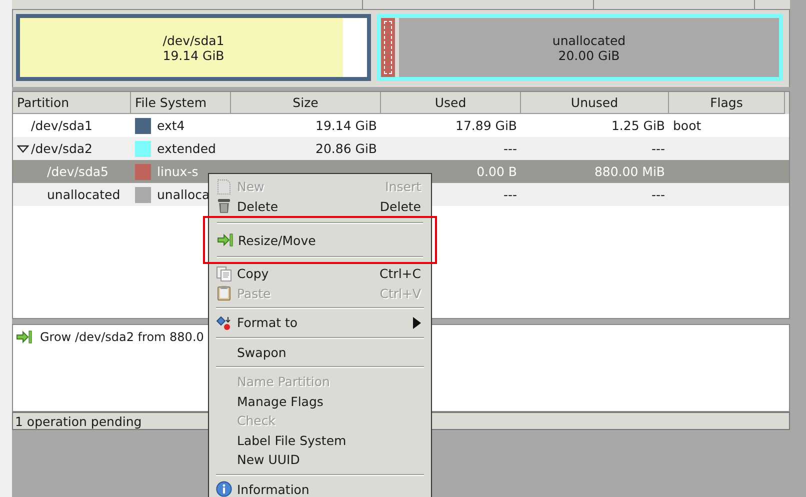 The width and height of the screenshot is (806, 497). I want to click on table-cell: 1.25 GiB, so click(638, 125).